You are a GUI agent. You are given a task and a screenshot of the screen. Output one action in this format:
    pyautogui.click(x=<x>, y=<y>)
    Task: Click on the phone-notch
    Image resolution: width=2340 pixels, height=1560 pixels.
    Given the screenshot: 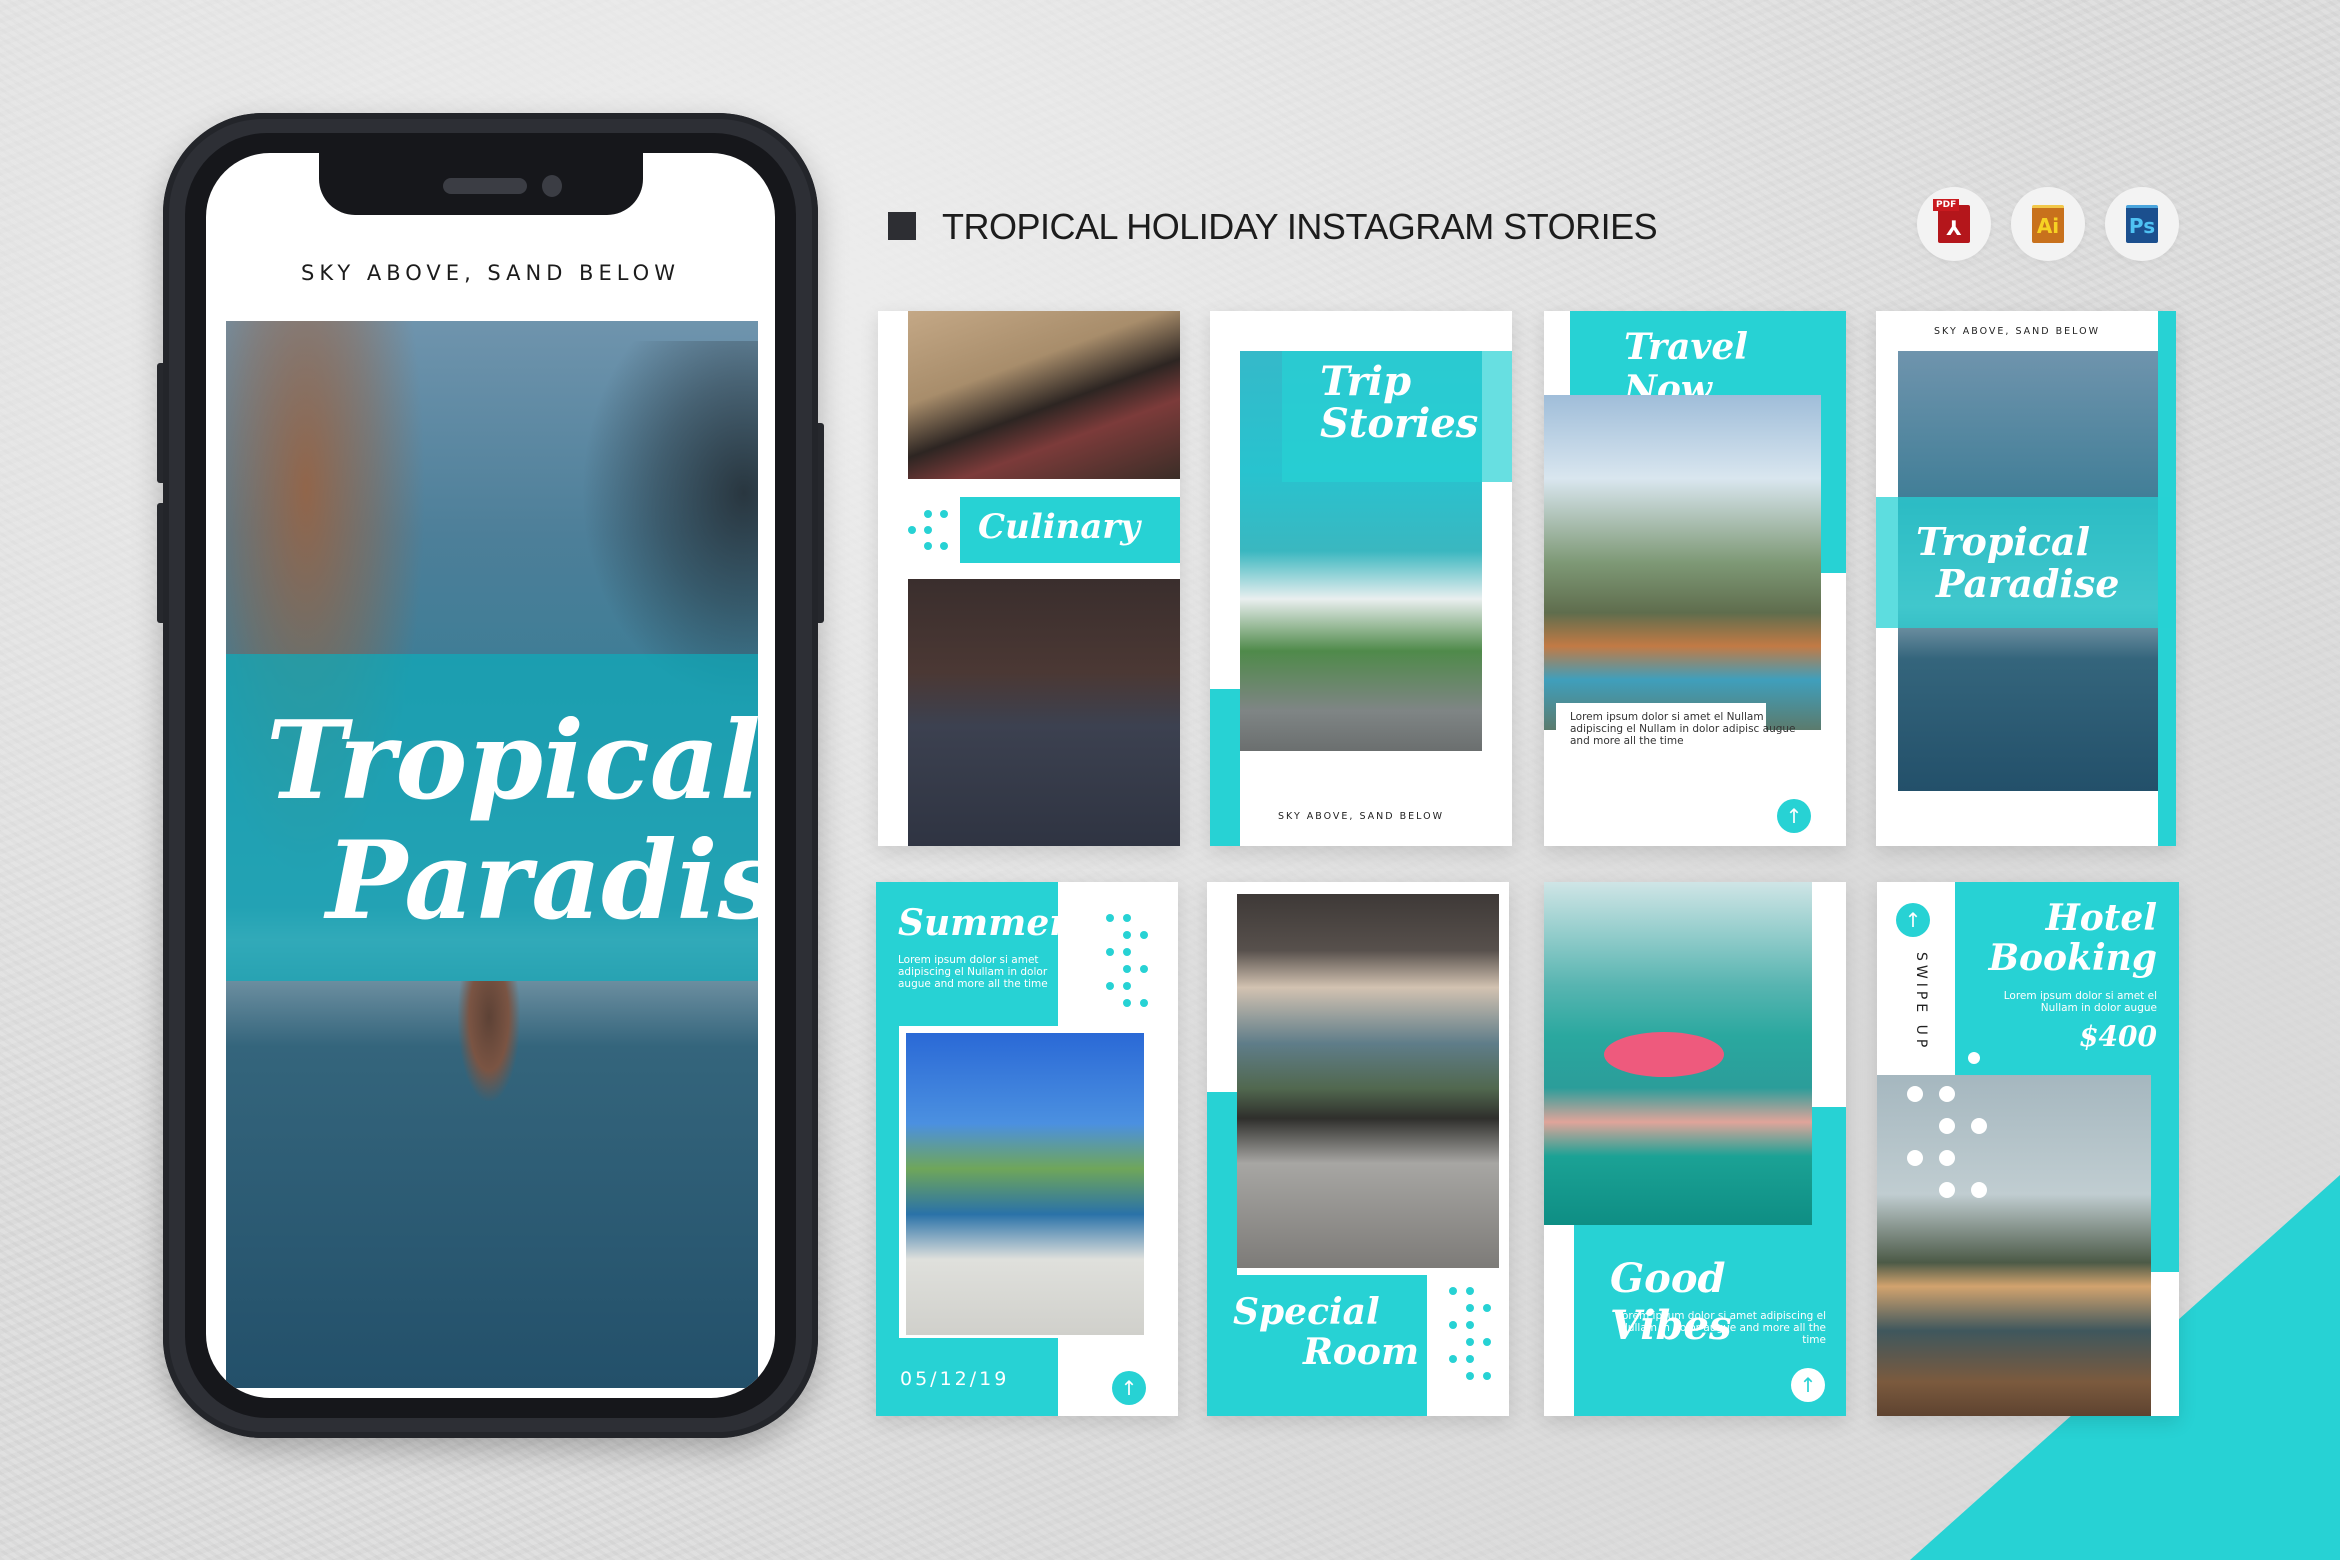 What is the action you would take?
    pyautogui.click(x=481, y=184)
    